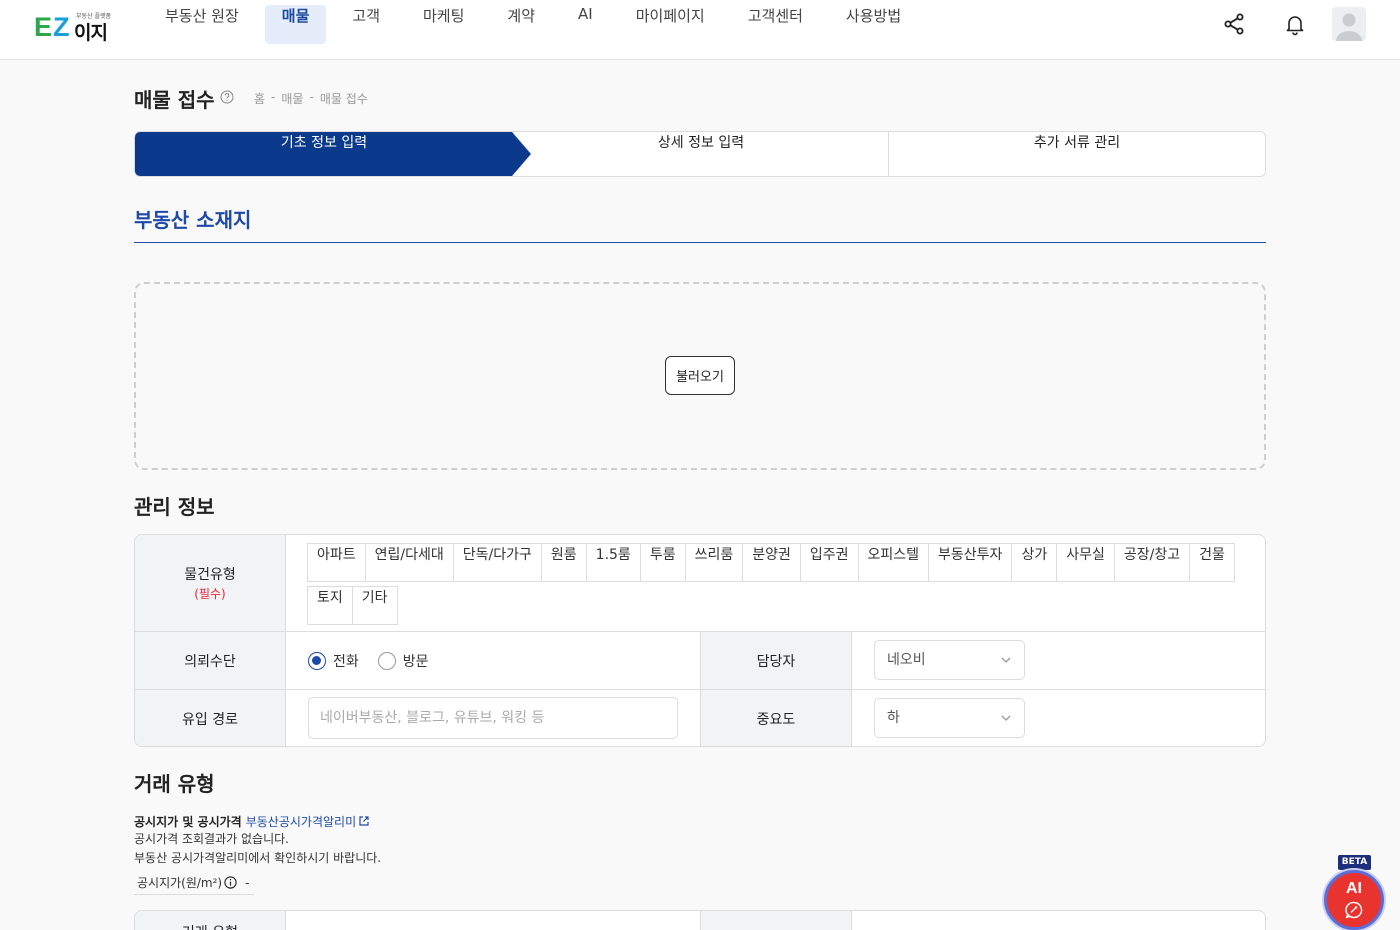 Image resolution: width=1400 pixels, height=930 pixels. Describe the element at coordinates (873, 24) in the screenshot. I see `nav-item-guide: 사용방법` at that location.